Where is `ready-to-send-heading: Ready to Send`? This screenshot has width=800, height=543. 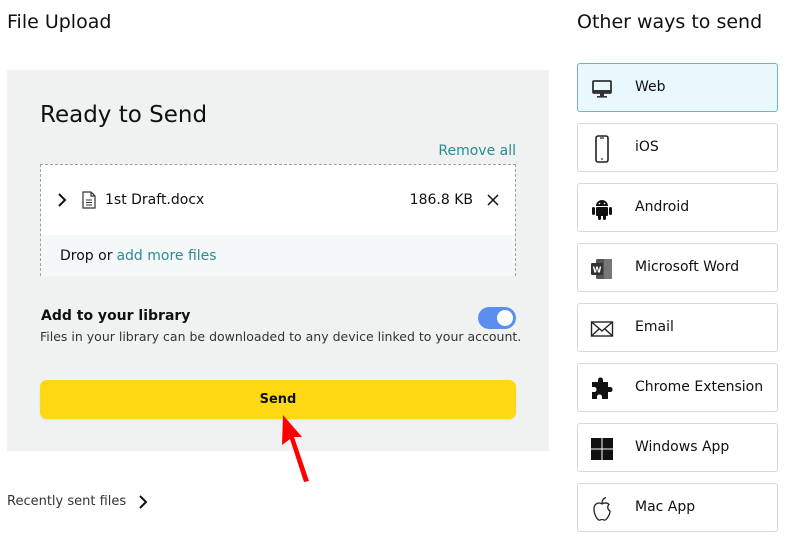 ready-to-send-heading: Ready to Send is located at coordinates (124, 115).